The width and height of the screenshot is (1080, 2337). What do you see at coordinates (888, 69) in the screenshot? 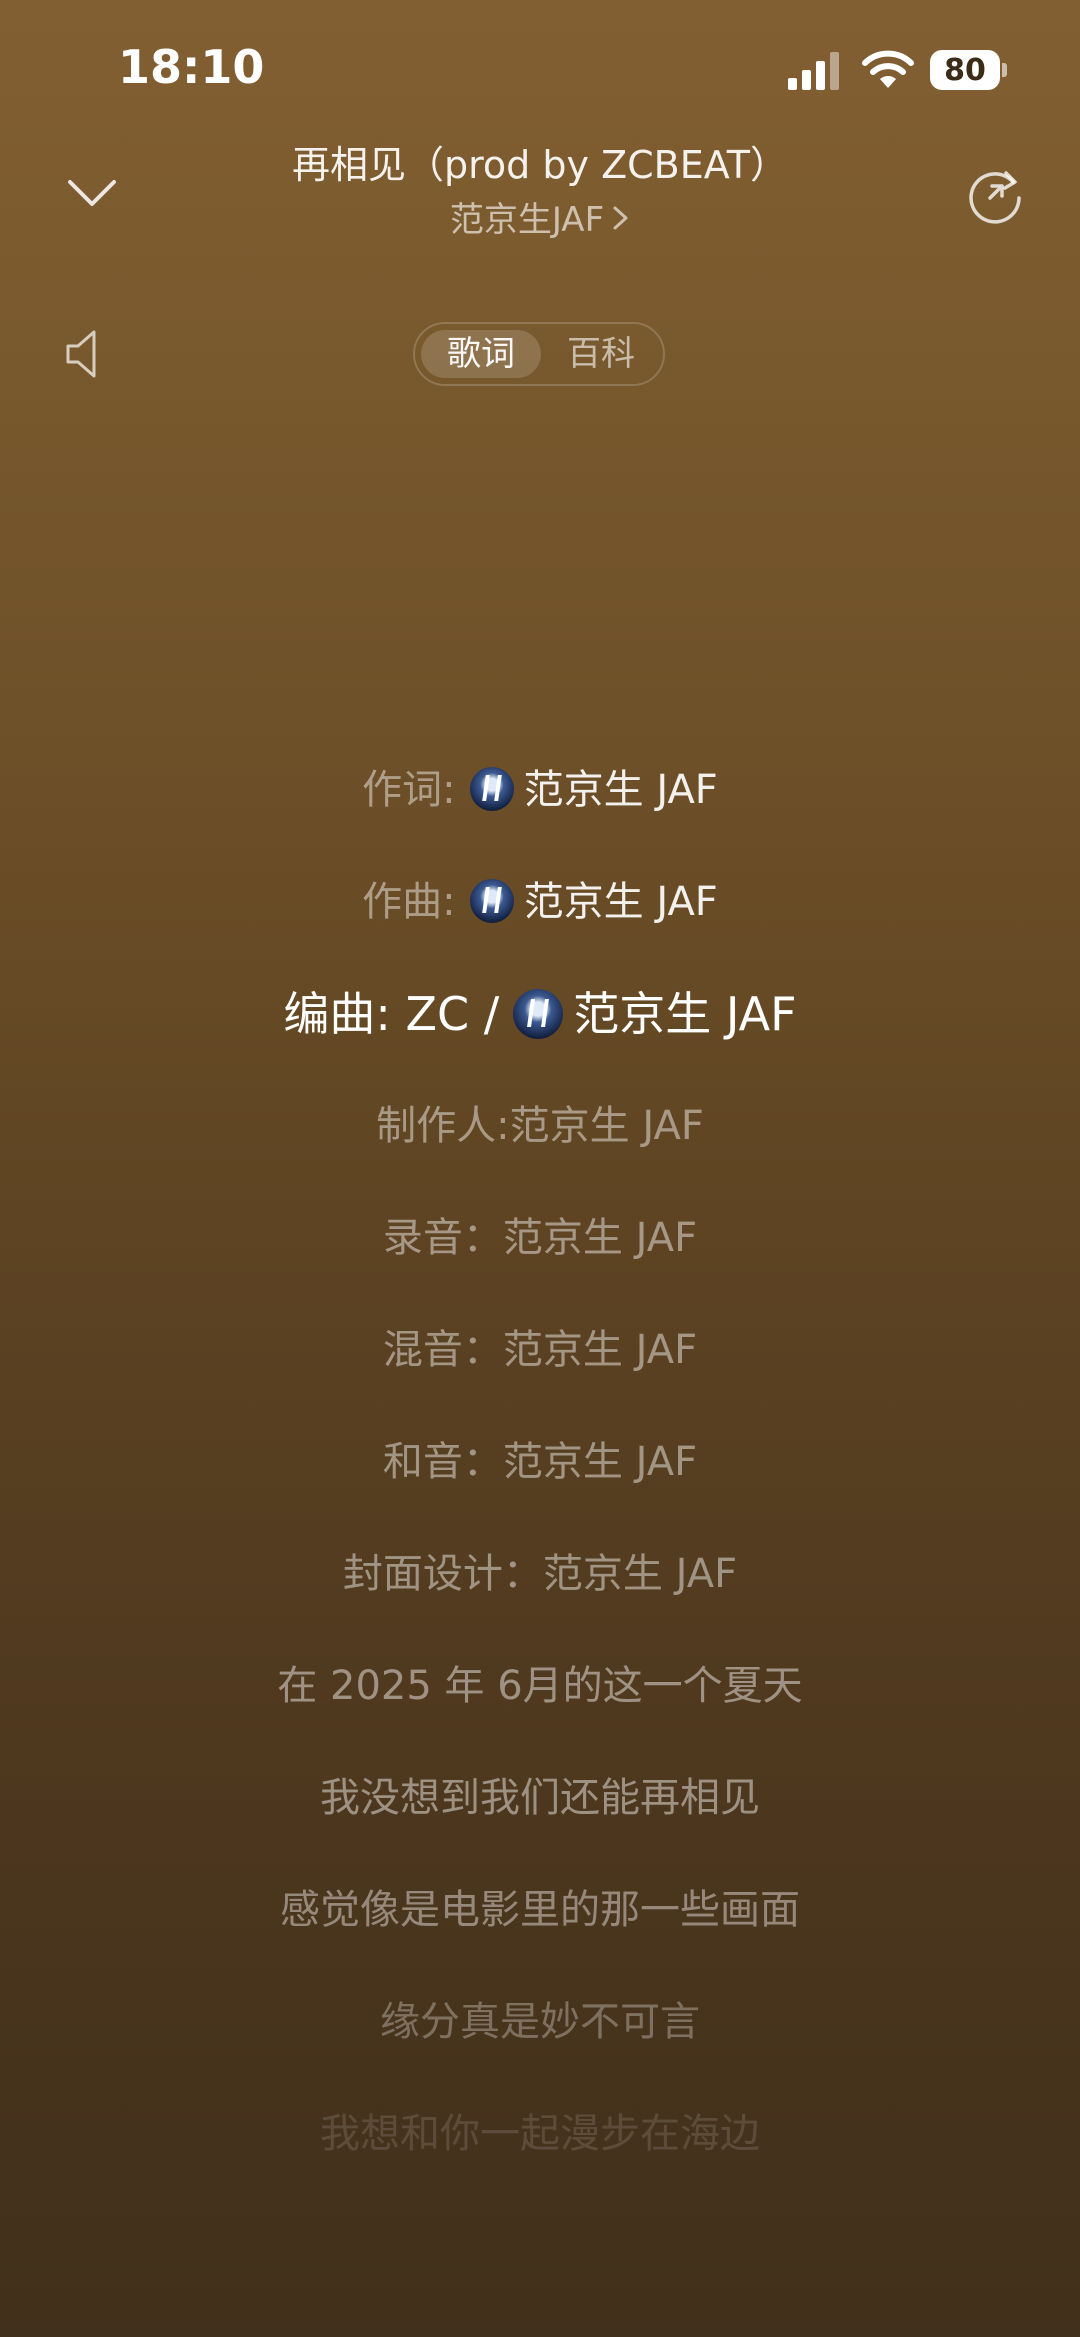
I see `wifi-icon` at bounding box center [888, 69].